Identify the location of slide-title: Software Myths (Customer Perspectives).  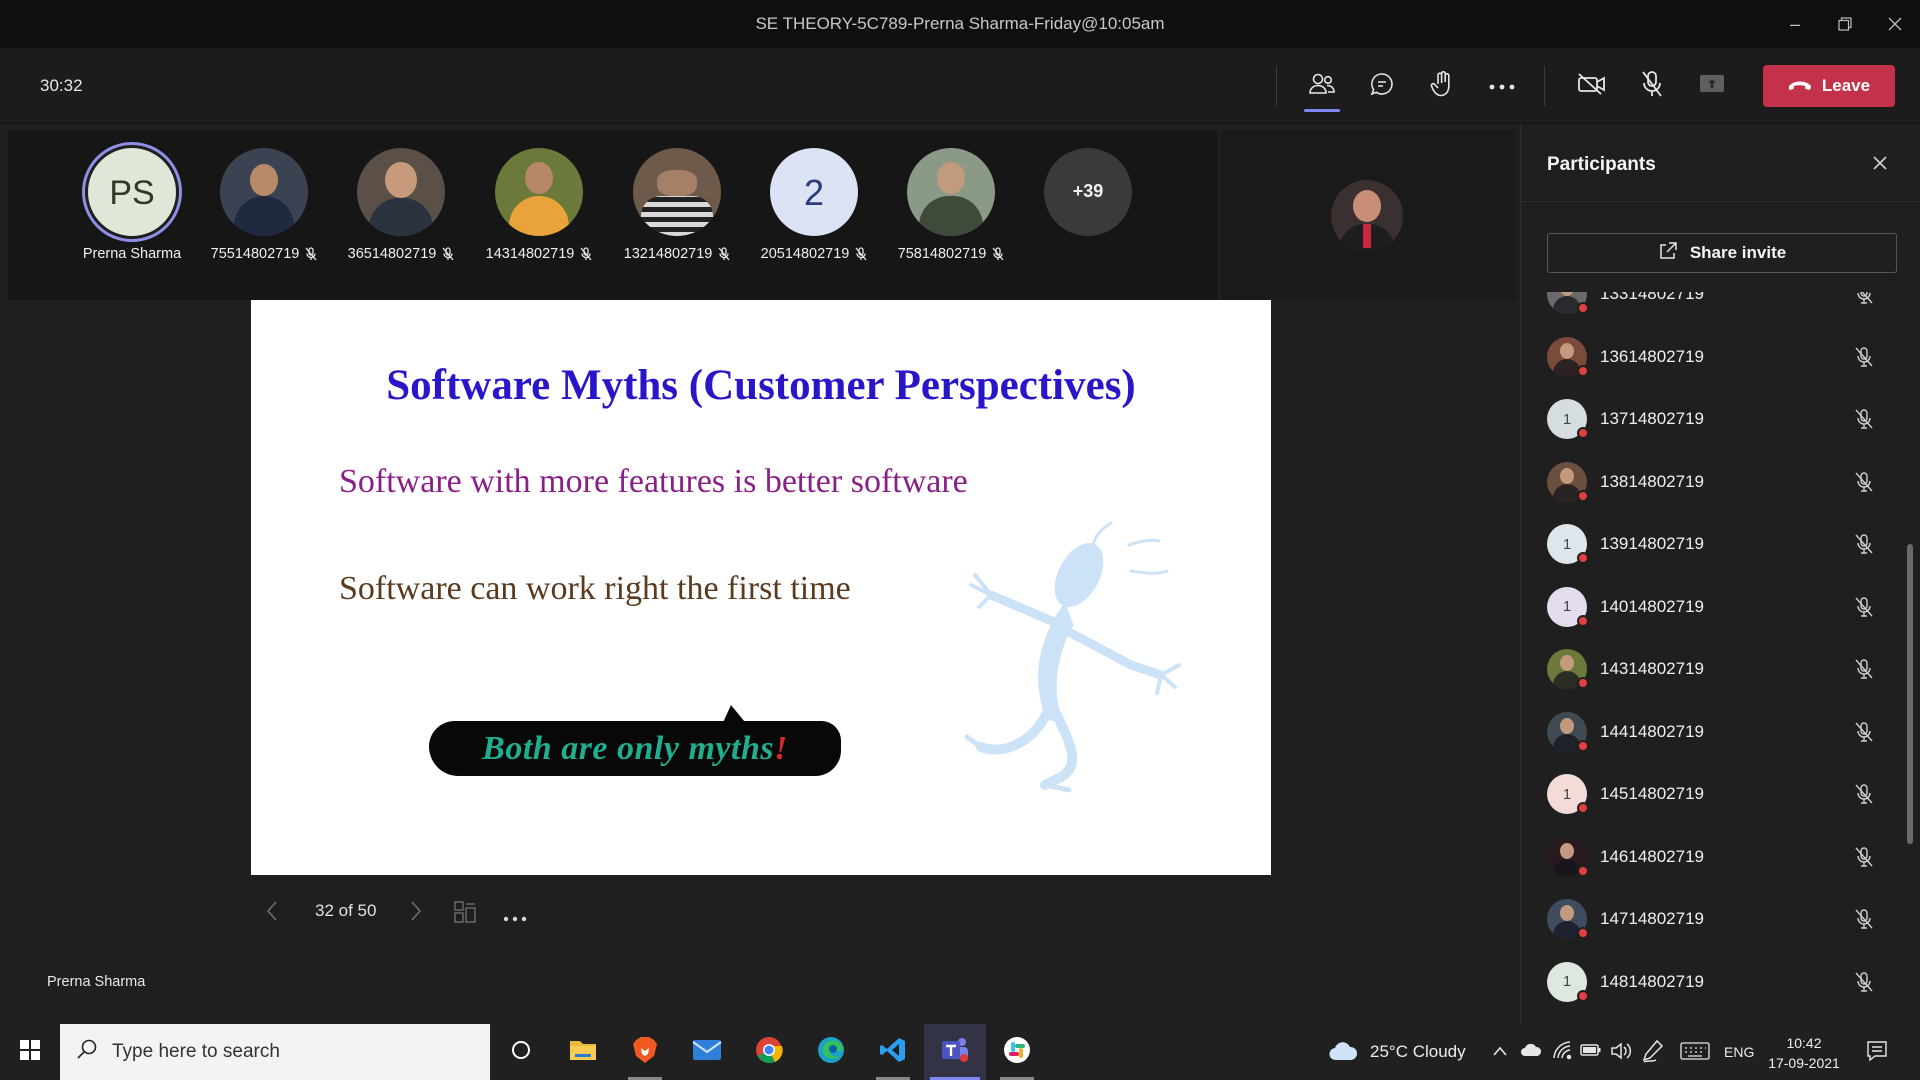
(761, 385).